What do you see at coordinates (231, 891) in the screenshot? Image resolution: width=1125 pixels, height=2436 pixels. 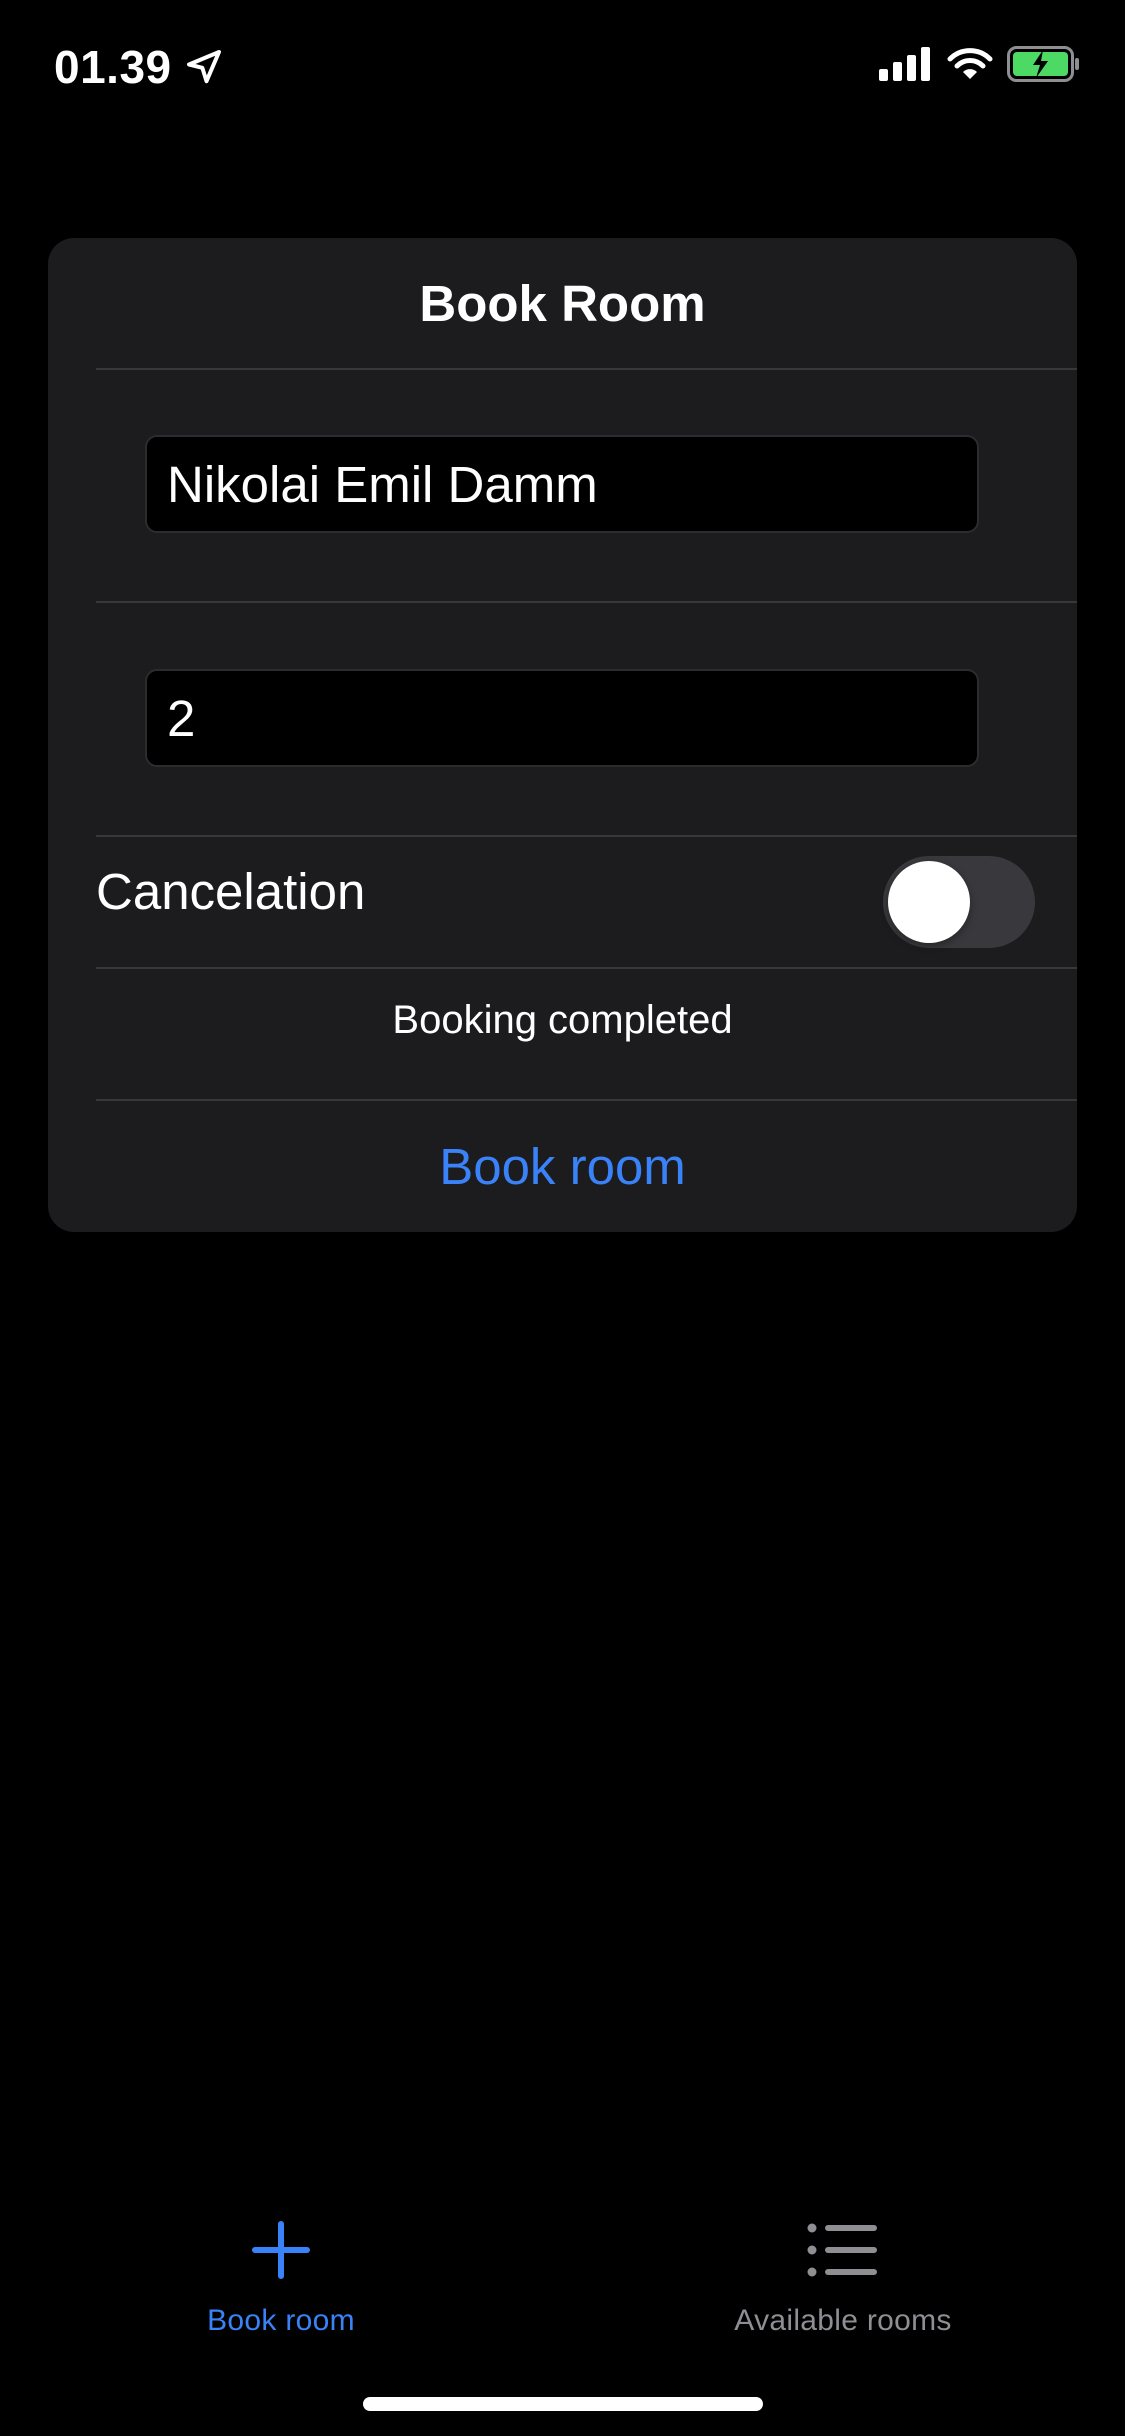 I see `cancelation-label: Cancelation` at bounding box center [231, 891].